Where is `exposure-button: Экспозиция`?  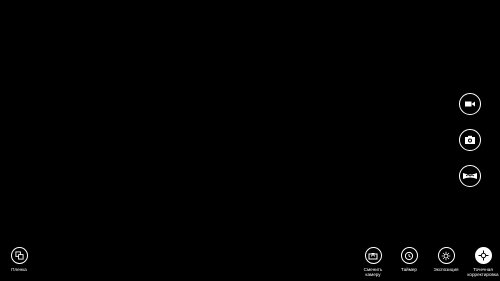
exposure-button: Экспозиция is located at coordinates (446, 259).